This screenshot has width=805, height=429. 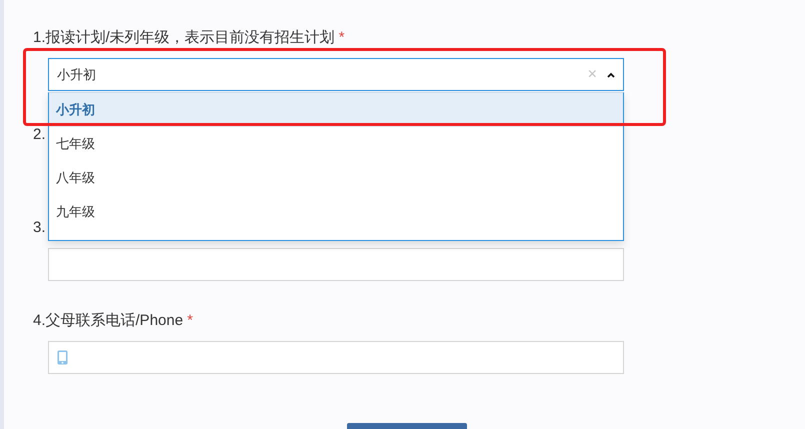 I want to click on question-text: 1.报读计划/未列年级，表示目前没有招生计划, so click(x=184, y=37).